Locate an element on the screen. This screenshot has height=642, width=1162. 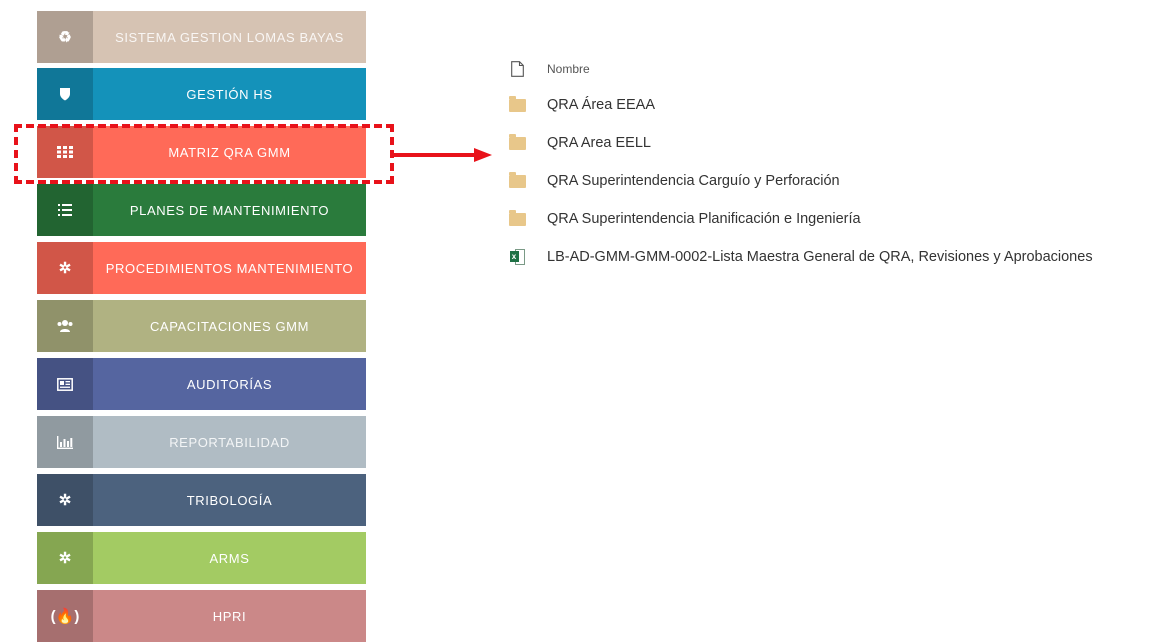
users-icon is located at coordinates (65, 326).